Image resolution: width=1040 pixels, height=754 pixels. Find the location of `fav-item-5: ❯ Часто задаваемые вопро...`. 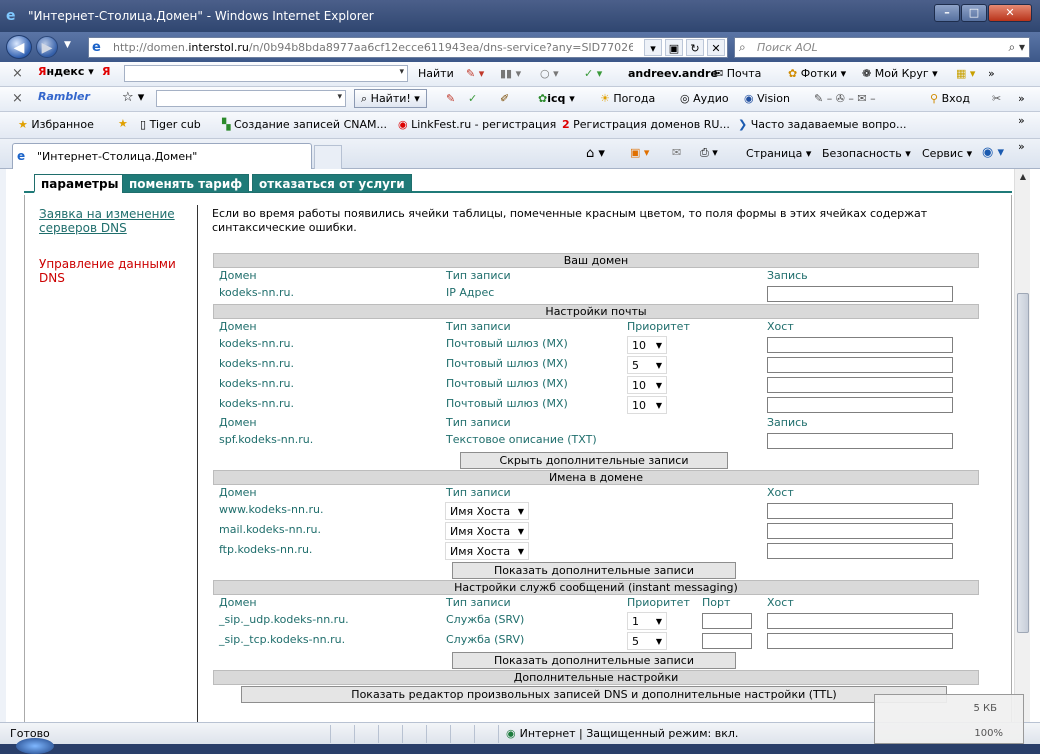

fav-item-5: ❯ Часто задаваемые вопро... is located at coordinates (822, 124).